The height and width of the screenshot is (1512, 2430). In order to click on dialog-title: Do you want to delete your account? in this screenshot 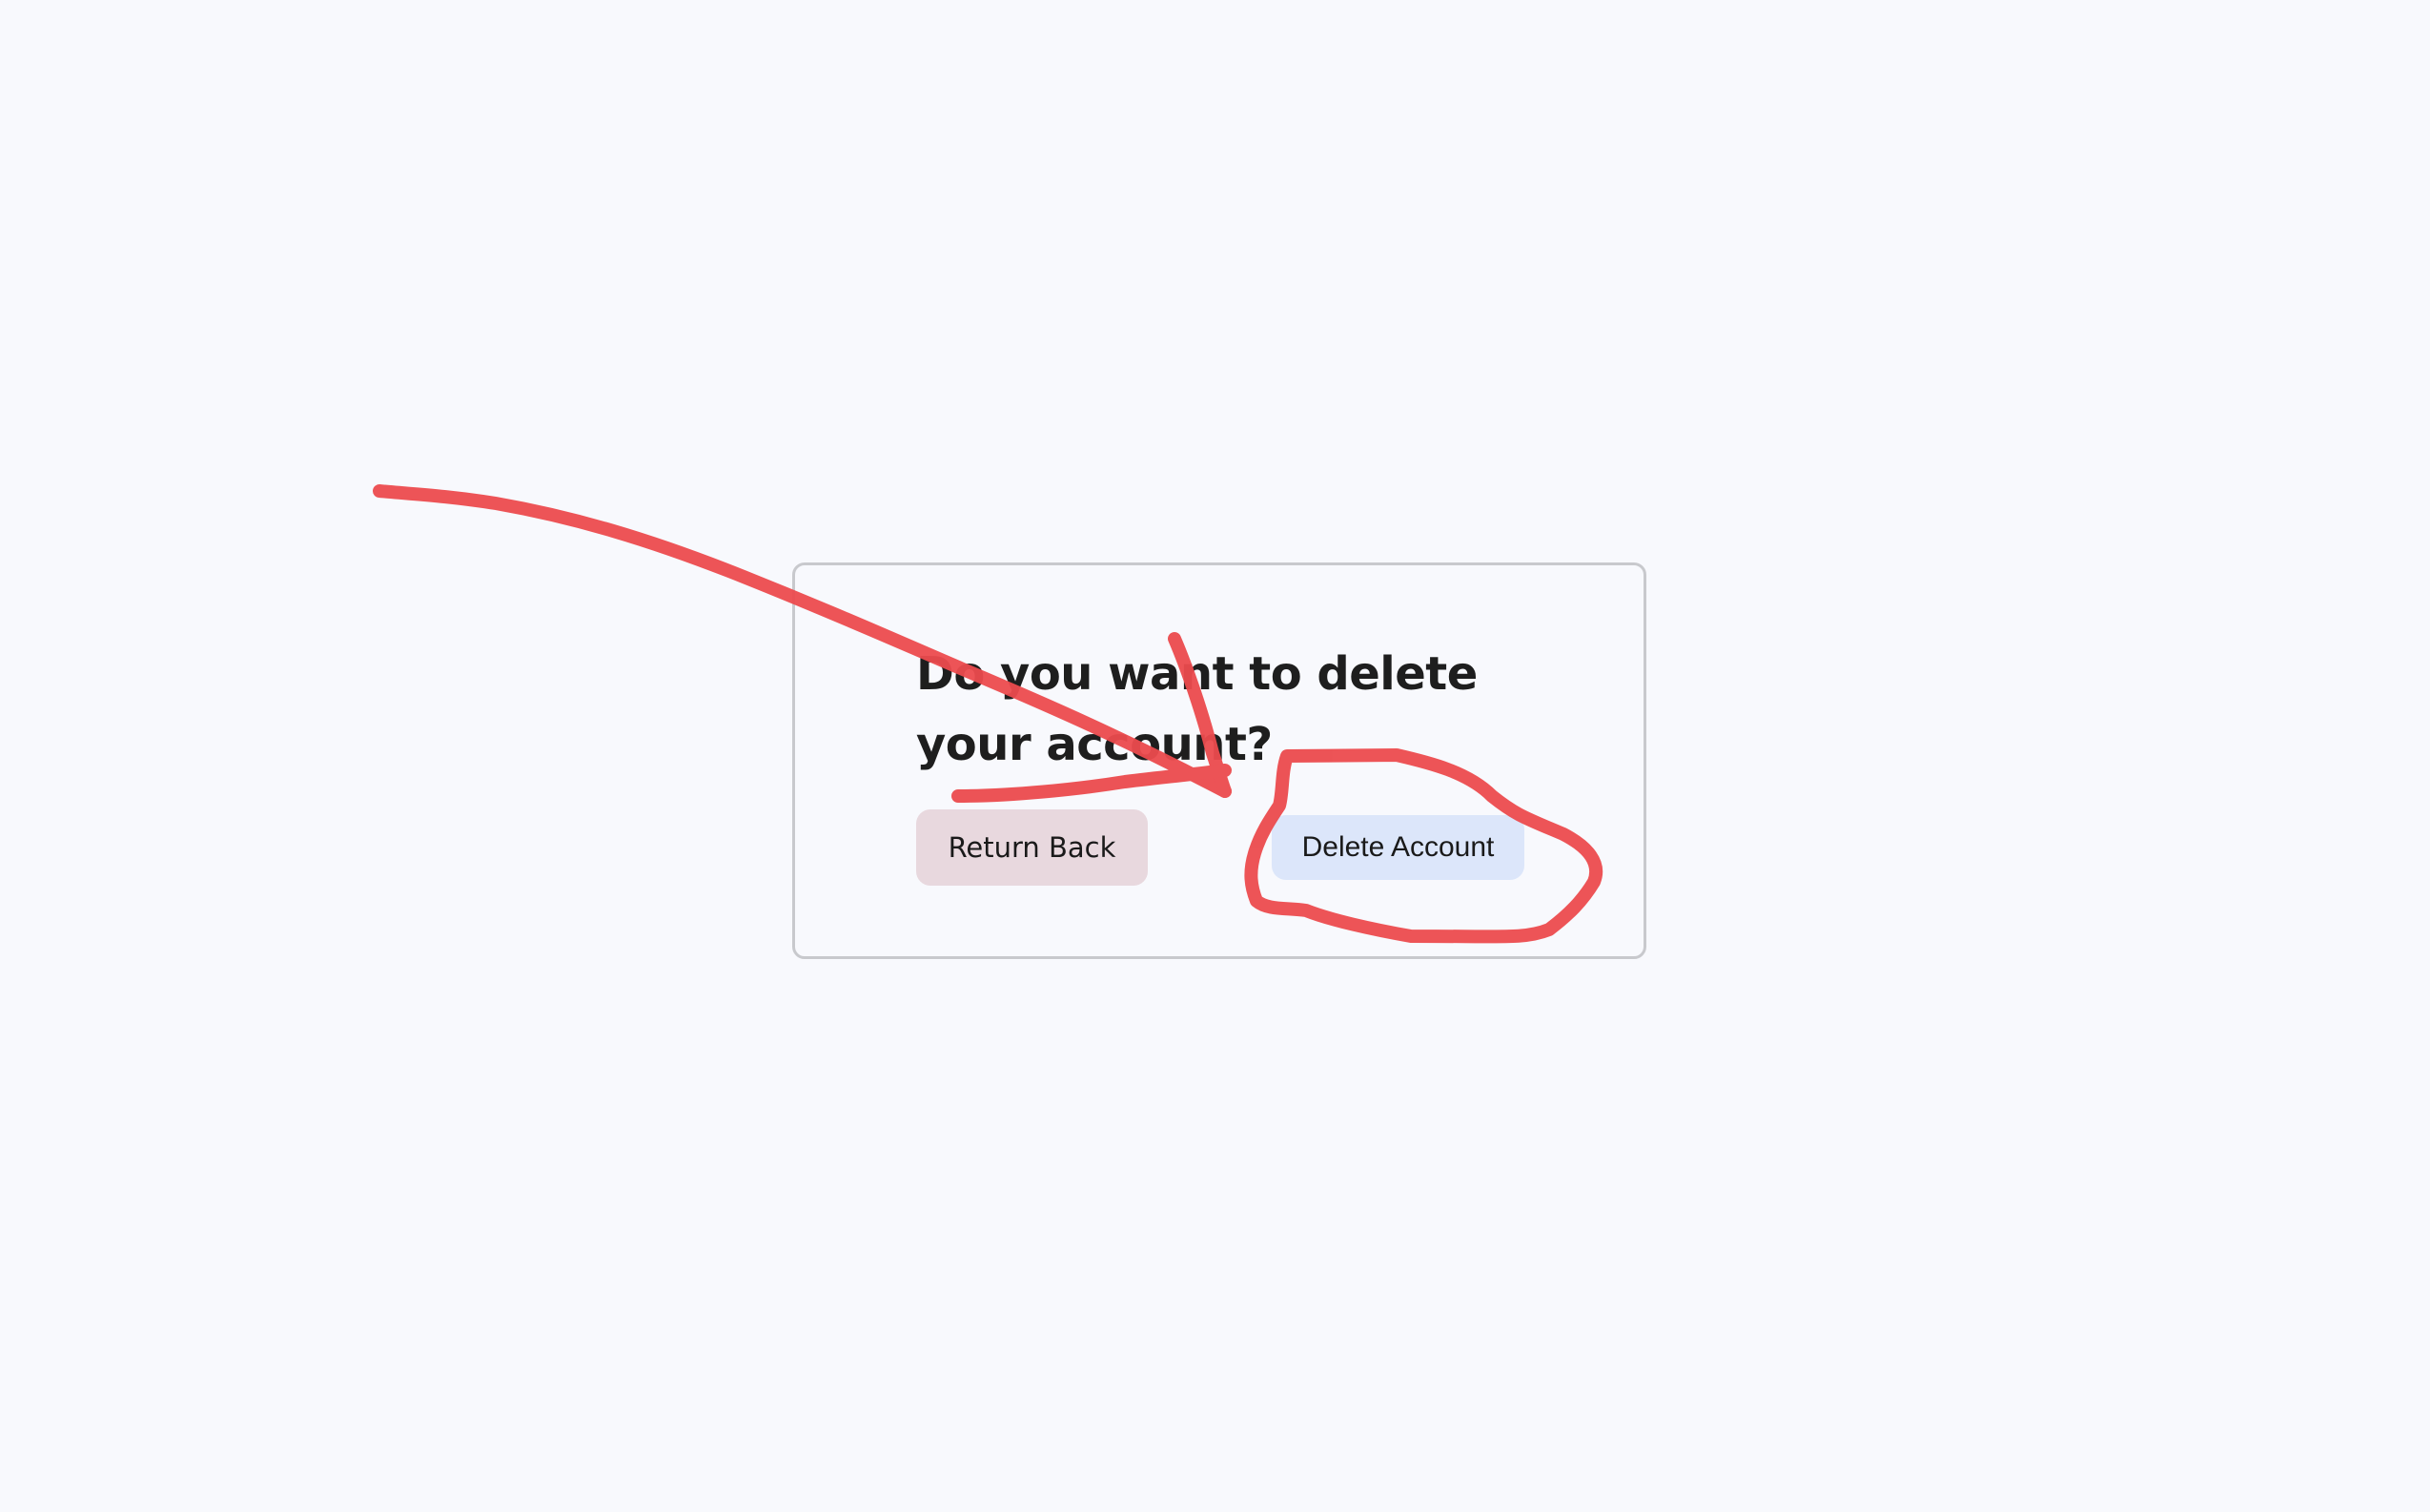, I will do `click(1221, 709)`.